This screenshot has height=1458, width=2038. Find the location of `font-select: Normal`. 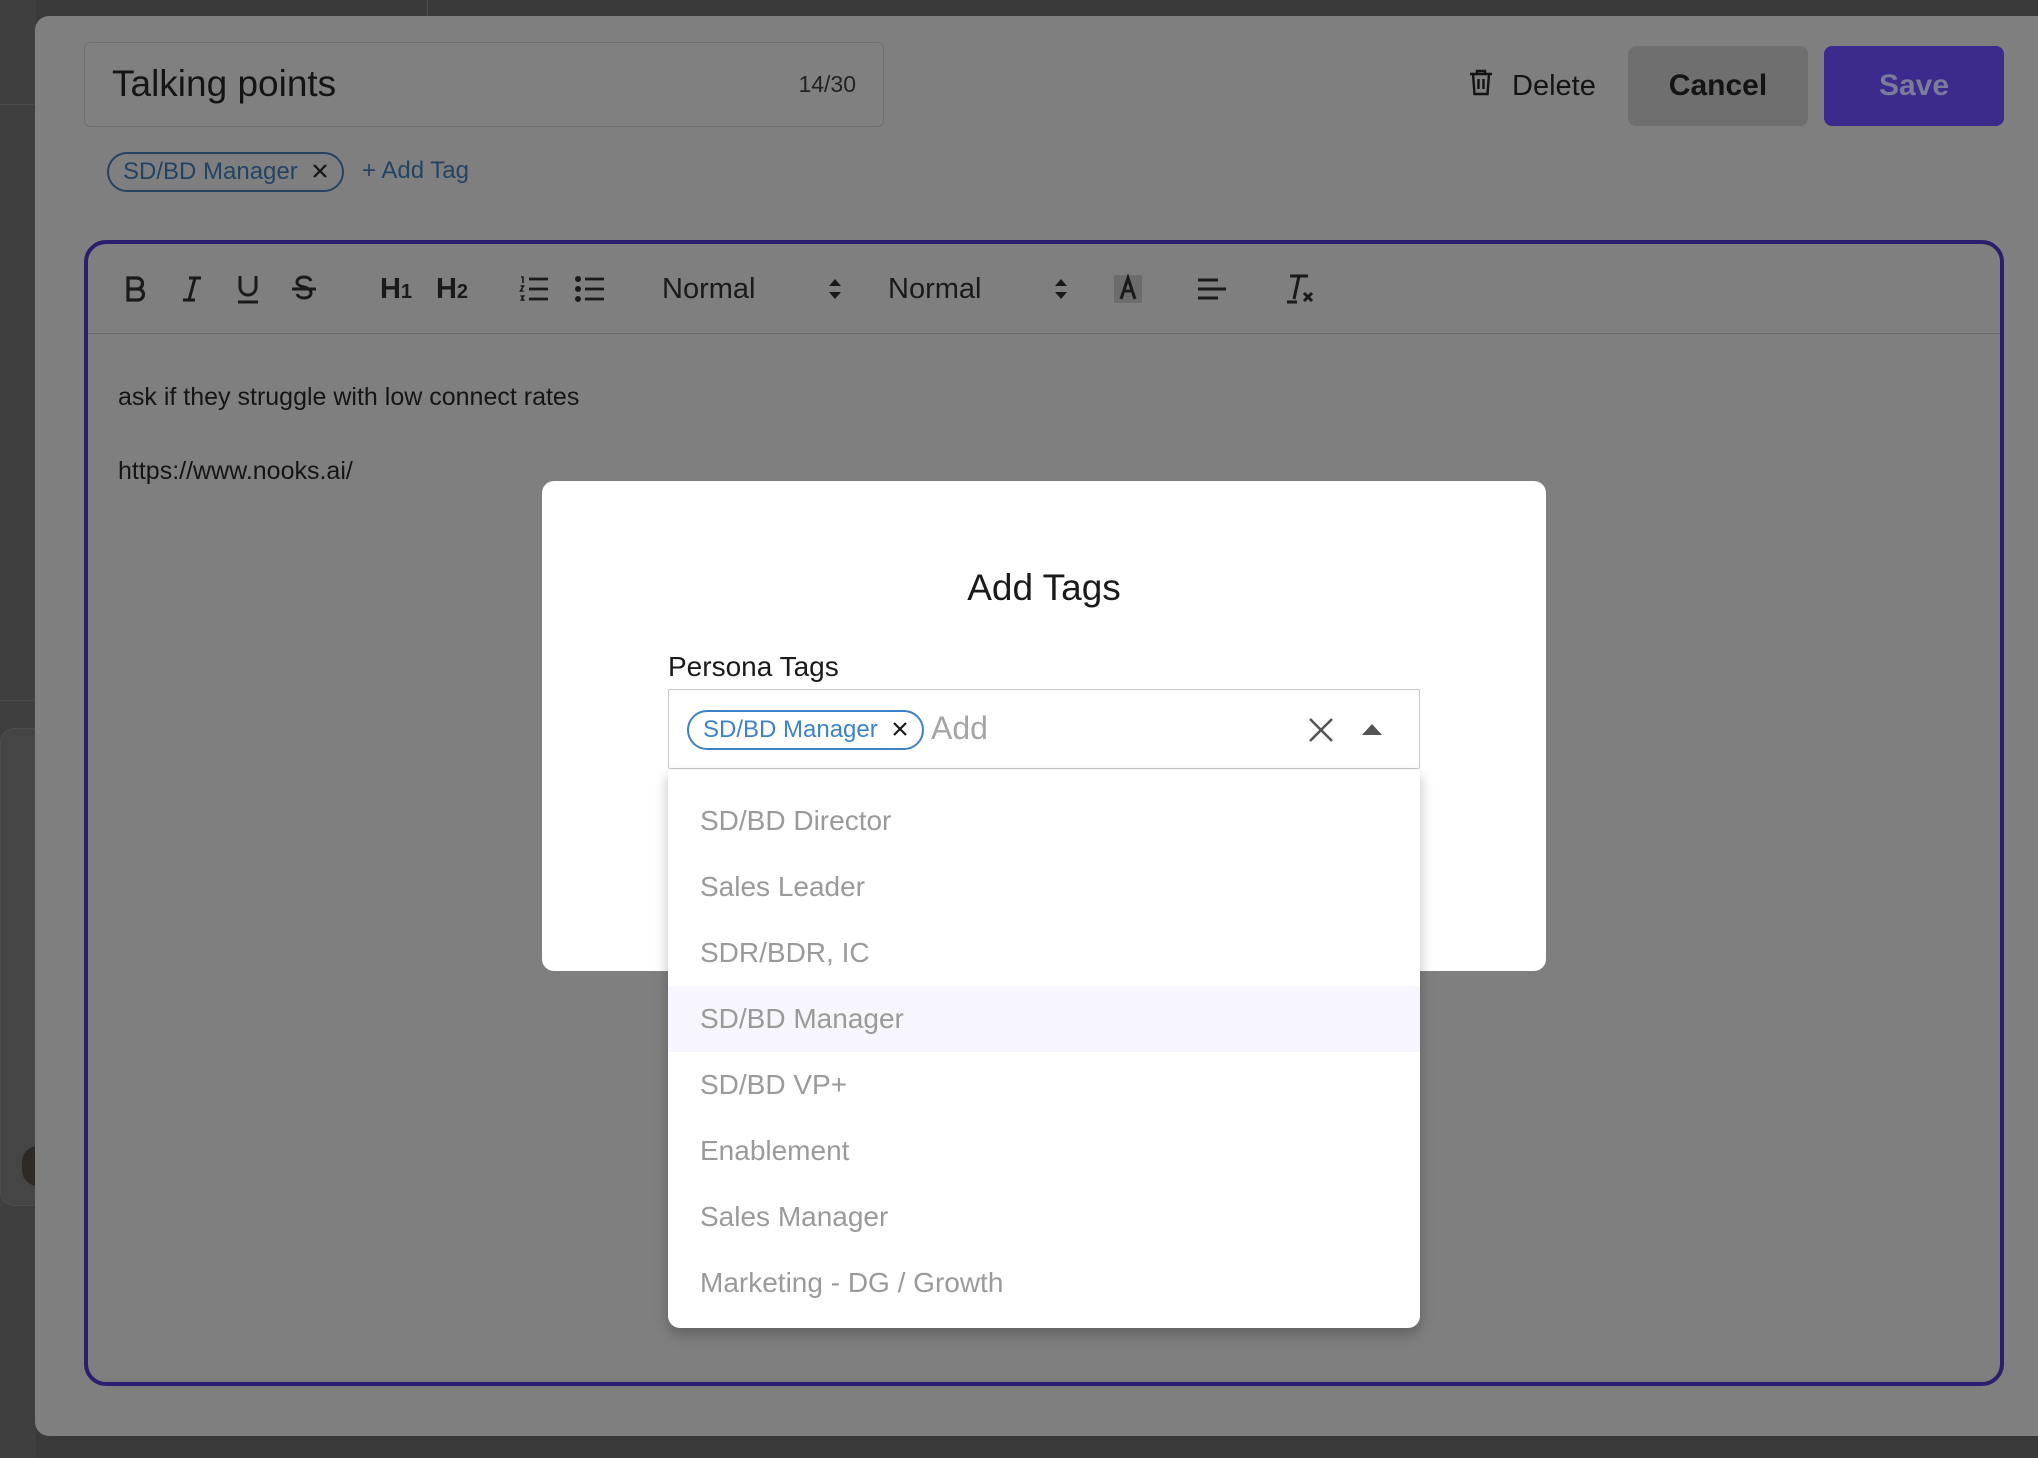

font-select: Normal is located at coordinates (752, 289).